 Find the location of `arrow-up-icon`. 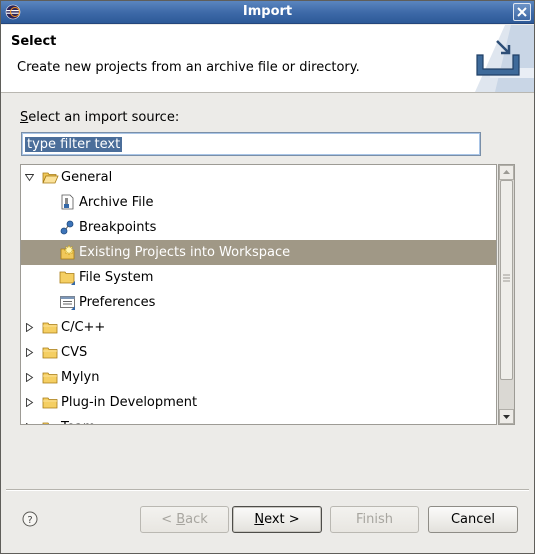

arrow-up-icon is located at coordinates (506, 172).